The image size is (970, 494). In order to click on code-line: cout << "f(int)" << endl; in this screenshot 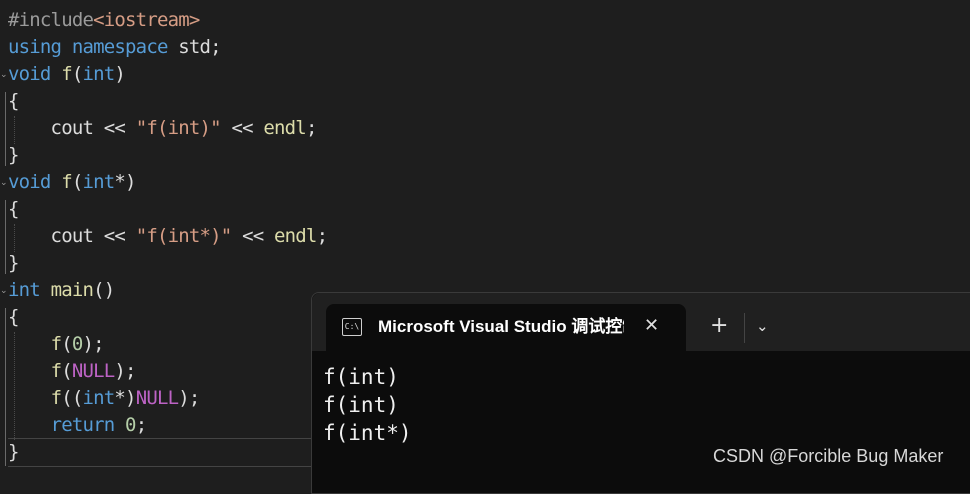, I will do `click(163, 128)`.